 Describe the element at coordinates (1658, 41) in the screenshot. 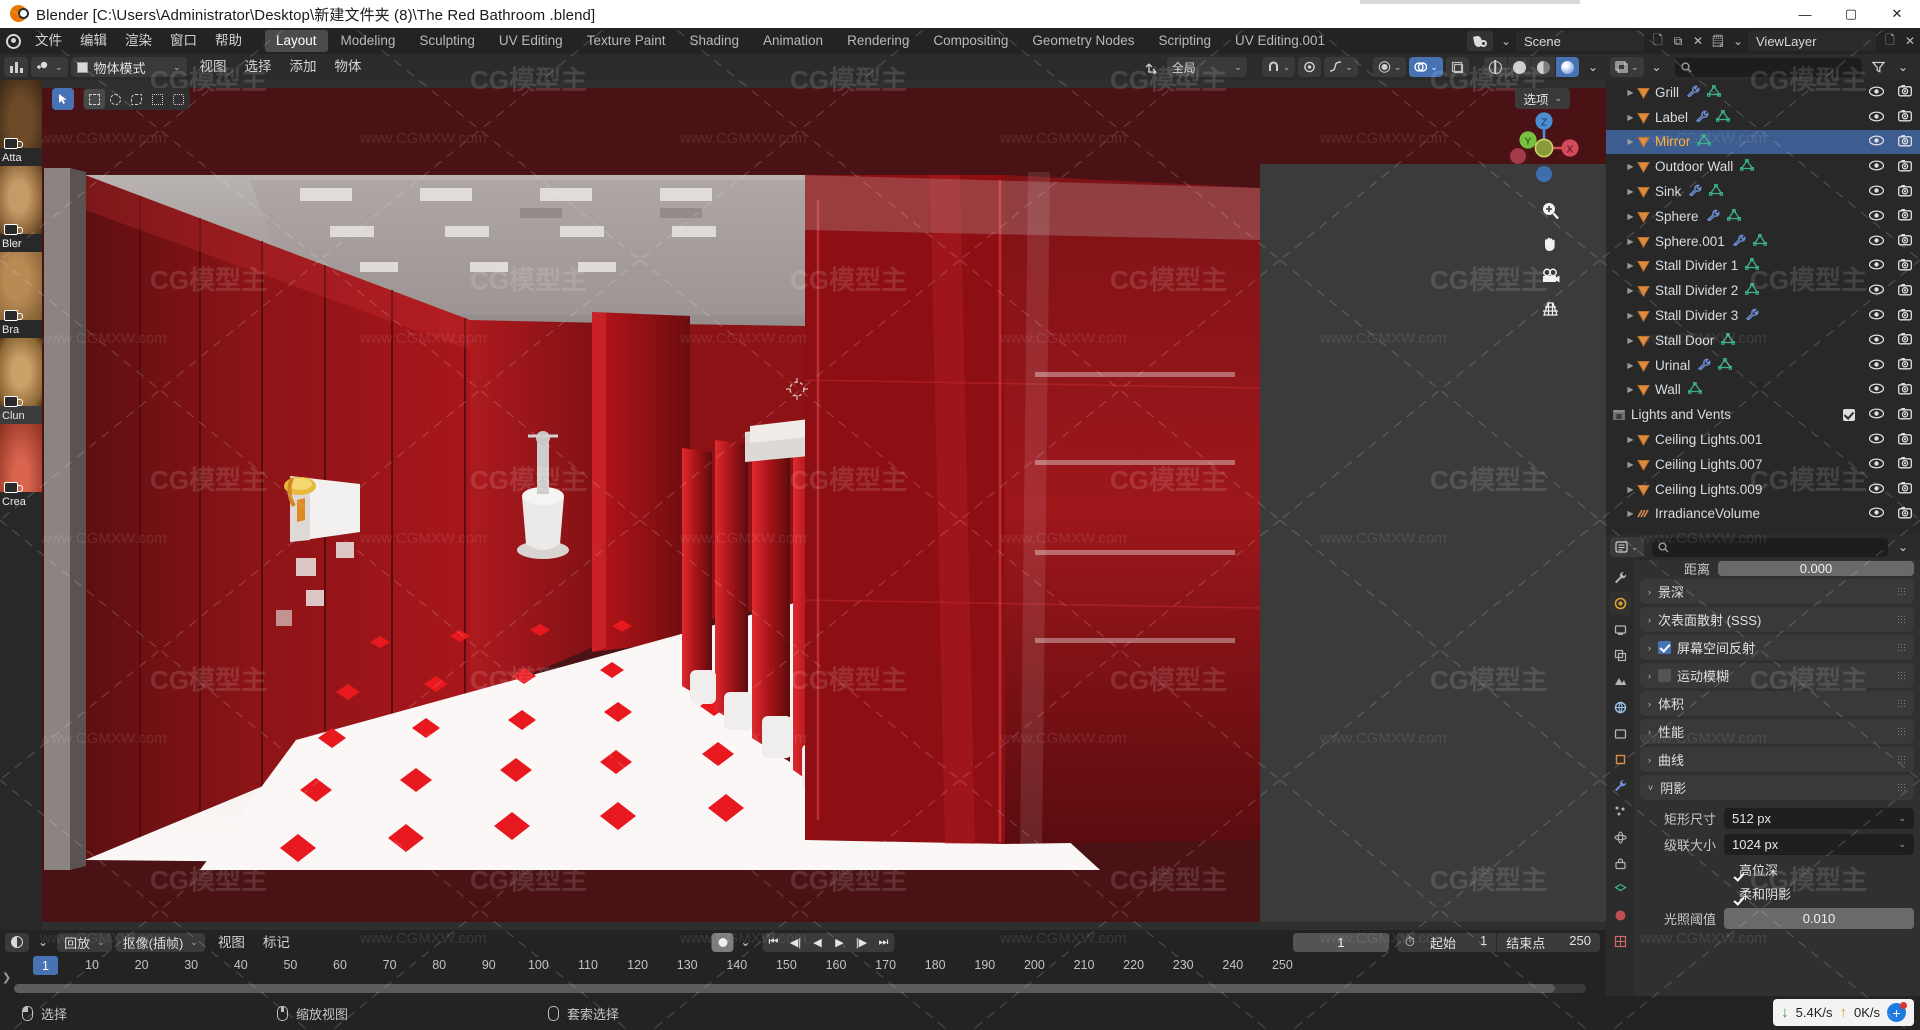

I see `new-scene-icon: 🗋` at that location.